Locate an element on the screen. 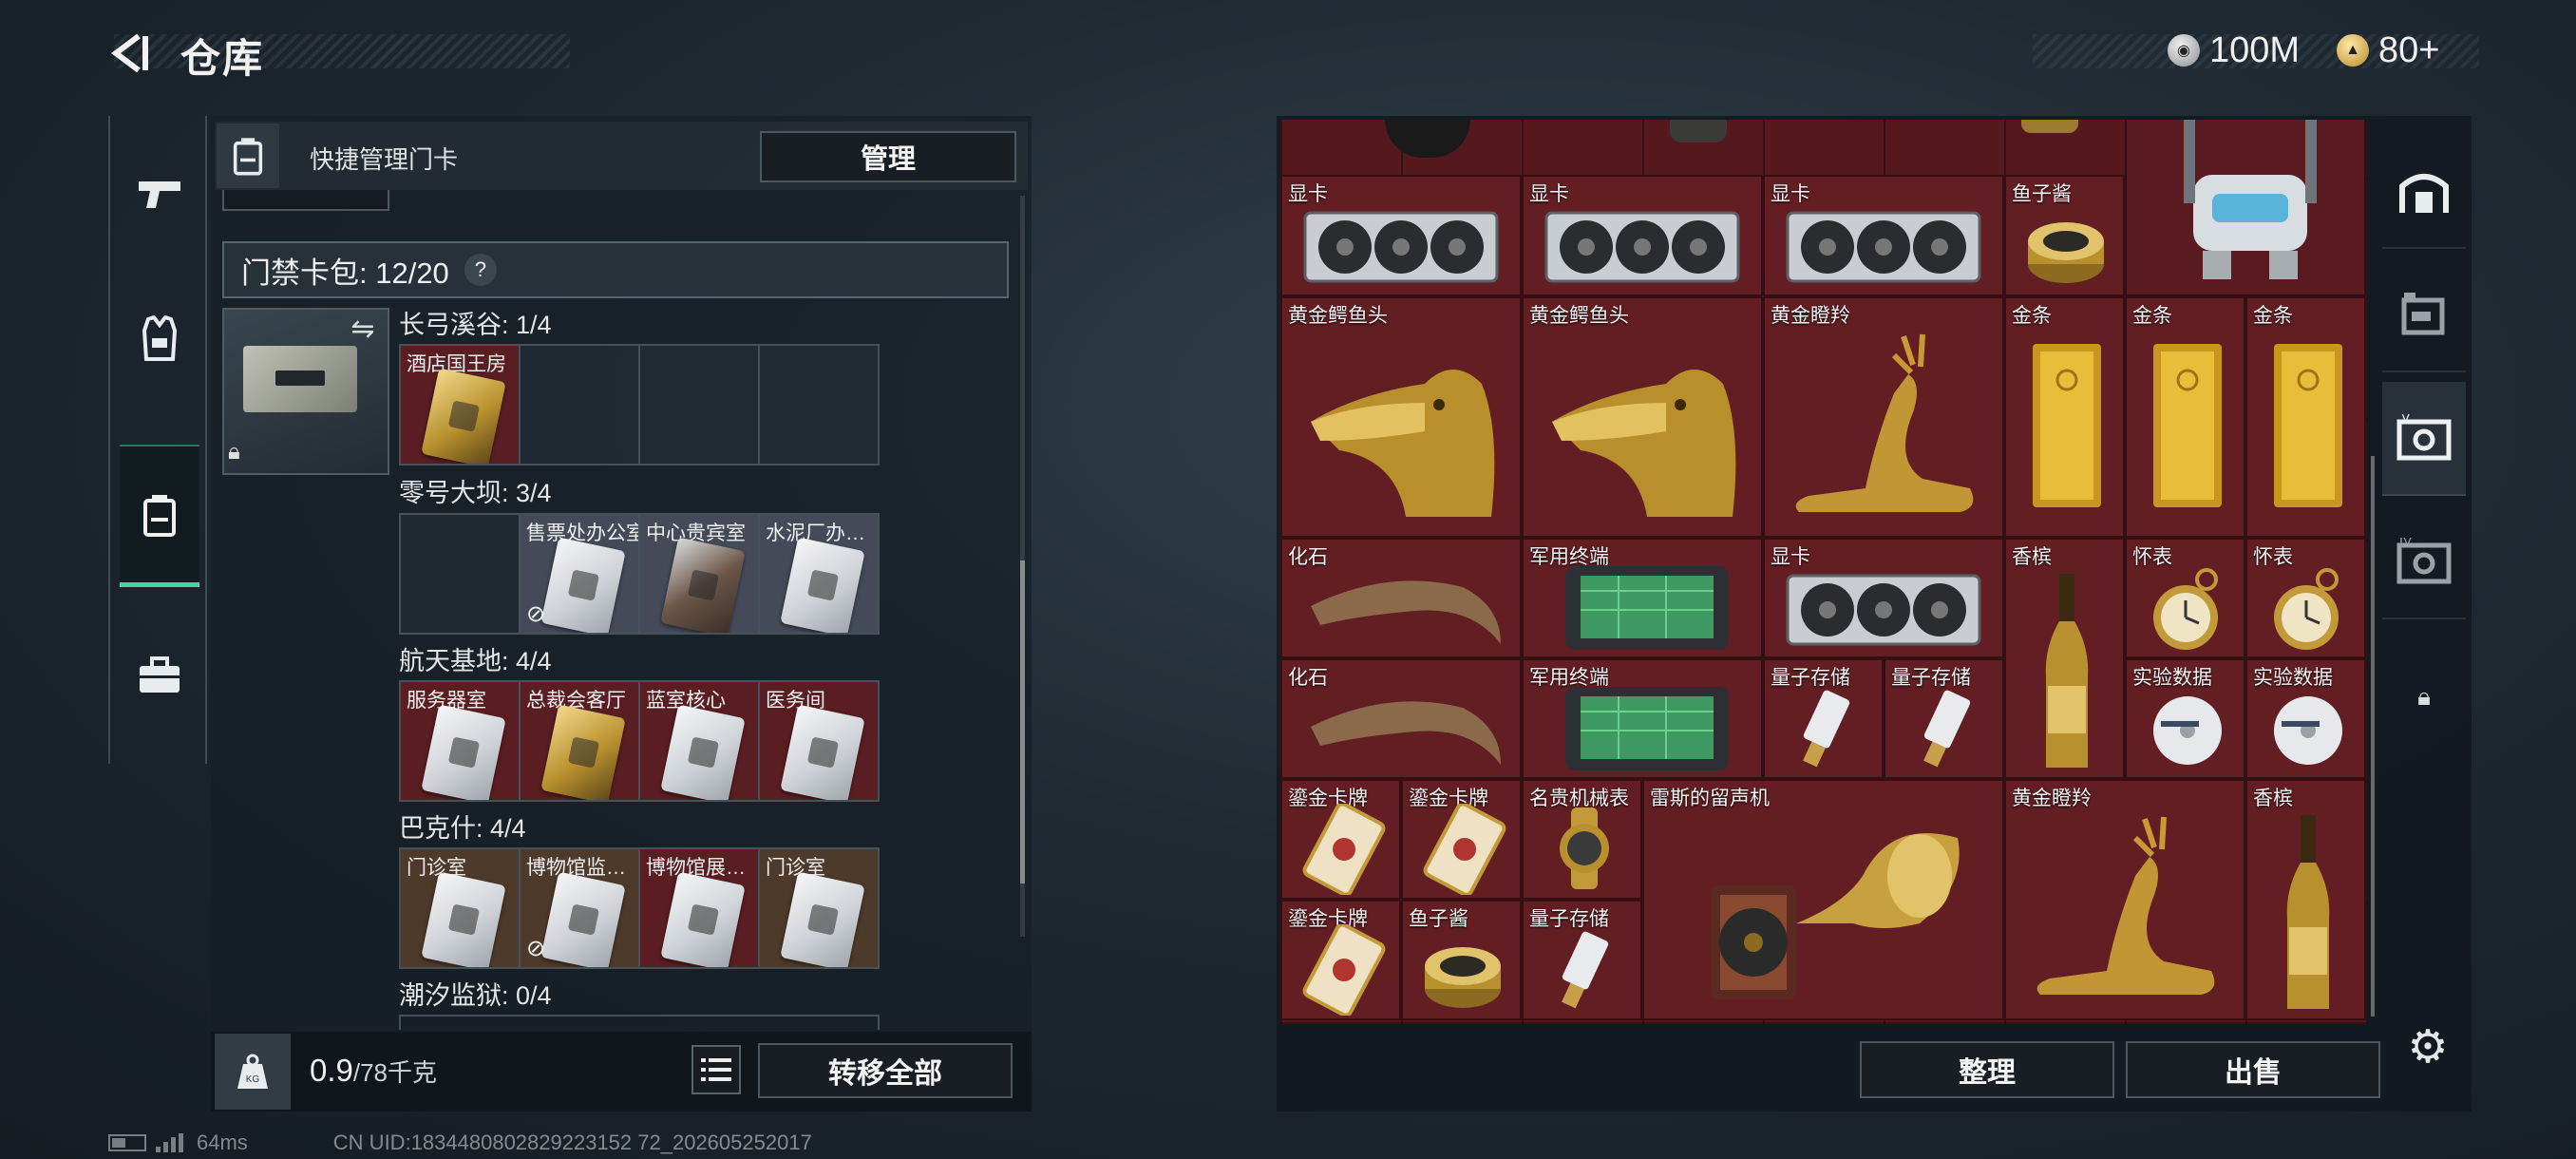 The width and height of the screenshot is (2576, 1159). keycard-slot: 博物馆监… ⊘ is located at coordinates (579, 908).